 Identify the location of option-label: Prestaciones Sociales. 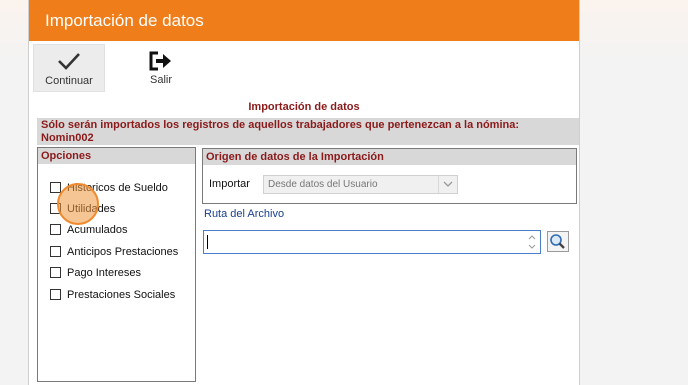
(121, 295).